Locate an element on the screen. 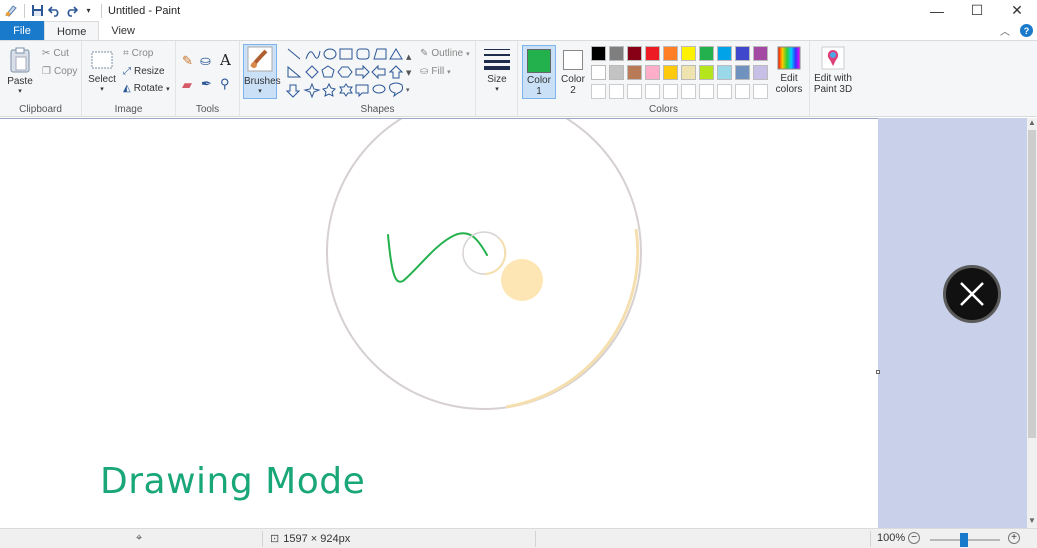  crop-button: ⌗ Crop is located at coordinates (138, 53).